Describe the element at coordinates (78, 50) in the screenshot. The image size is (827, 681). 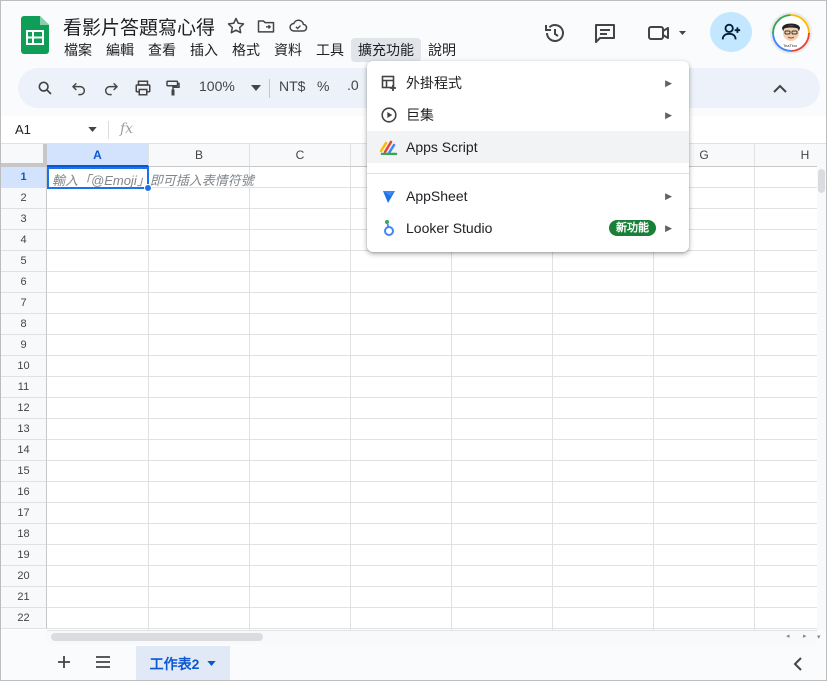
I see `menu-file: 檔案` at that location.